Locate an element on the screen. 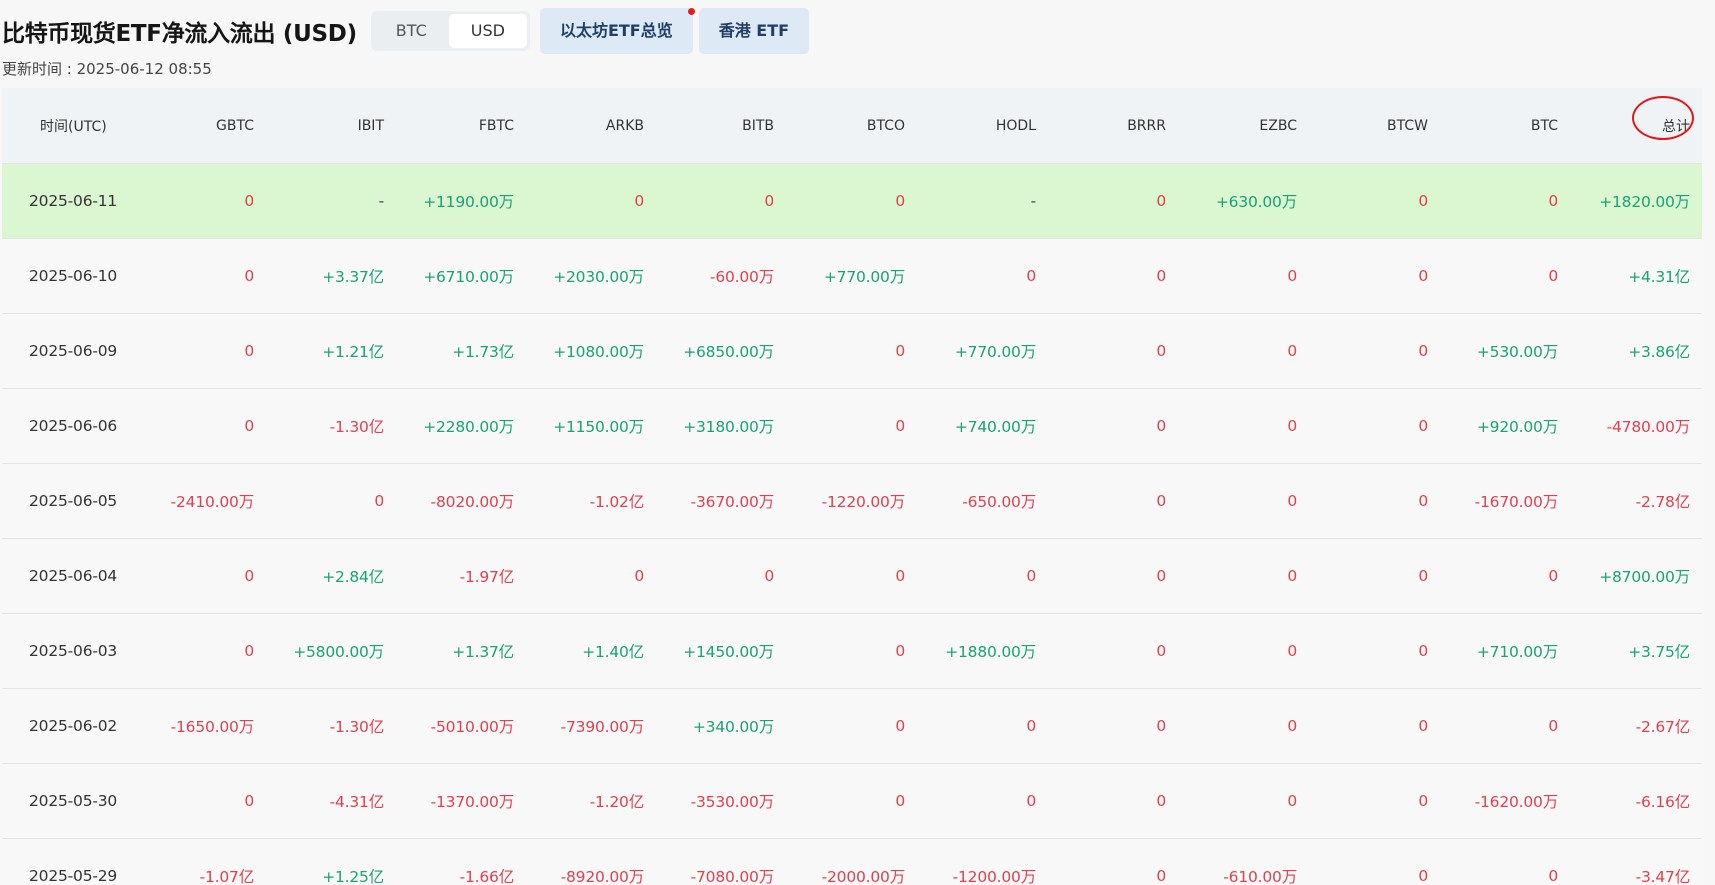 This screenshot has width=1715, height=885. table-row: 2025-06-04 0 +2.84亿 -1.97亿 0 0 0 0 0 0 0 0 +8700.00万 is located at coordinates (852, 576).